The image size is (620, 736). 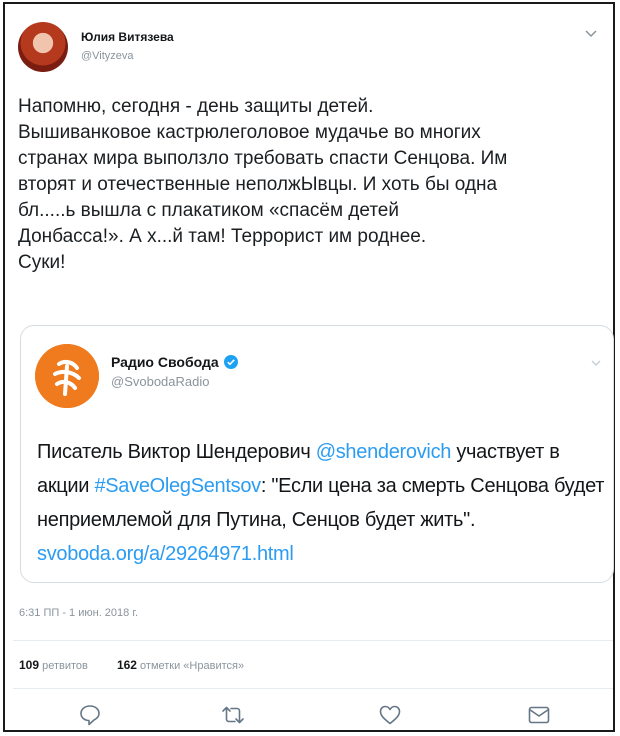 I want to click on timestamp: 6:31 ПП - 1 июн. 2018 г., so click(x=78, y=613).